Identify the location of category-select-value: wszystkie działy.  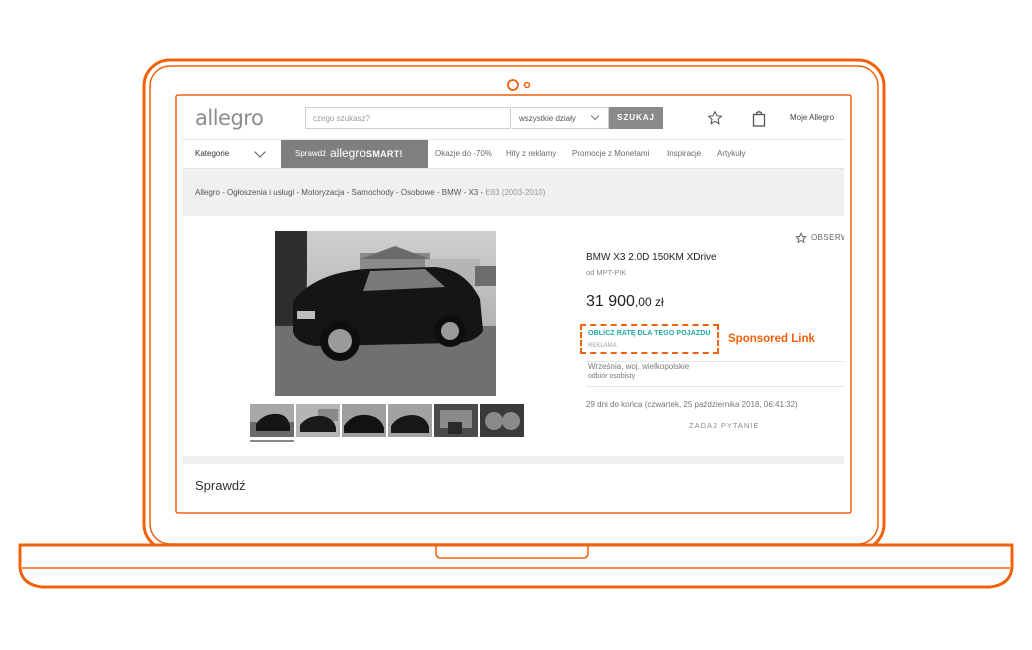
(547, 118).